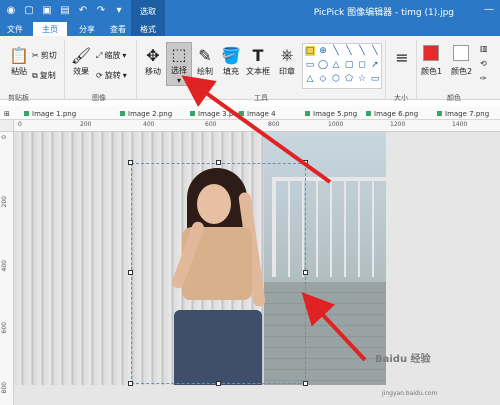 This screenshot has width=500, height=405. I want to click on star-icon: ☆, so click(362, 79).